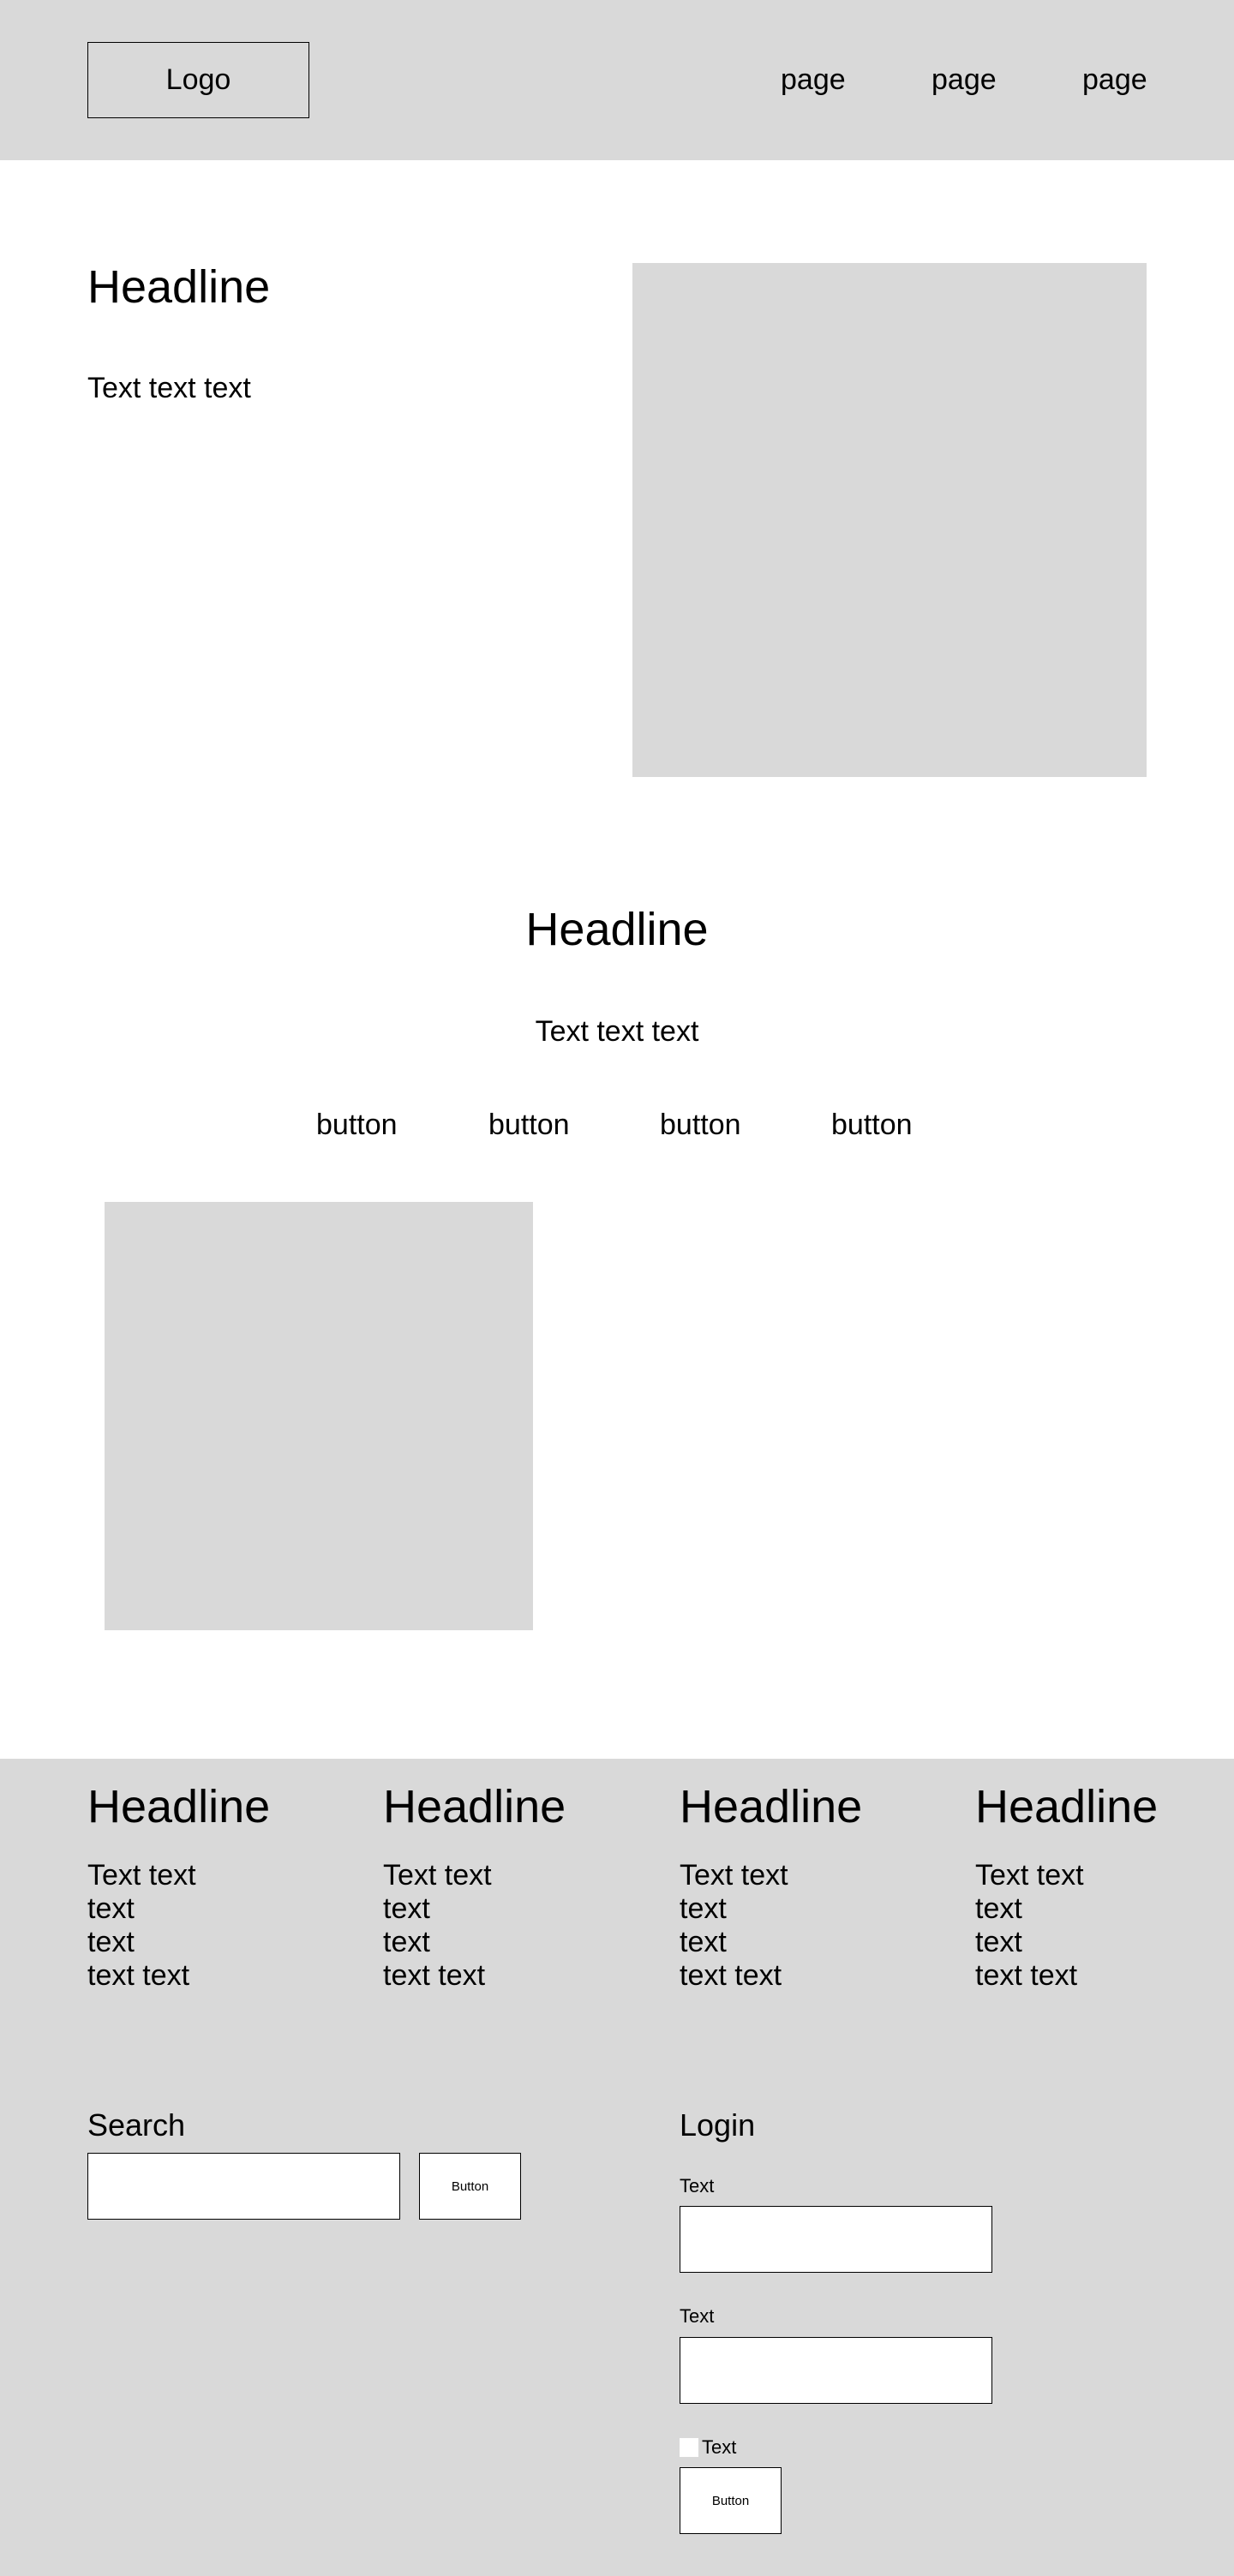 The height and width of the screenshot is (2576, 1234). Describe the element at coordinates (697, 2316) in the screenshot. I see `login-field-2-label: Text` at that location.